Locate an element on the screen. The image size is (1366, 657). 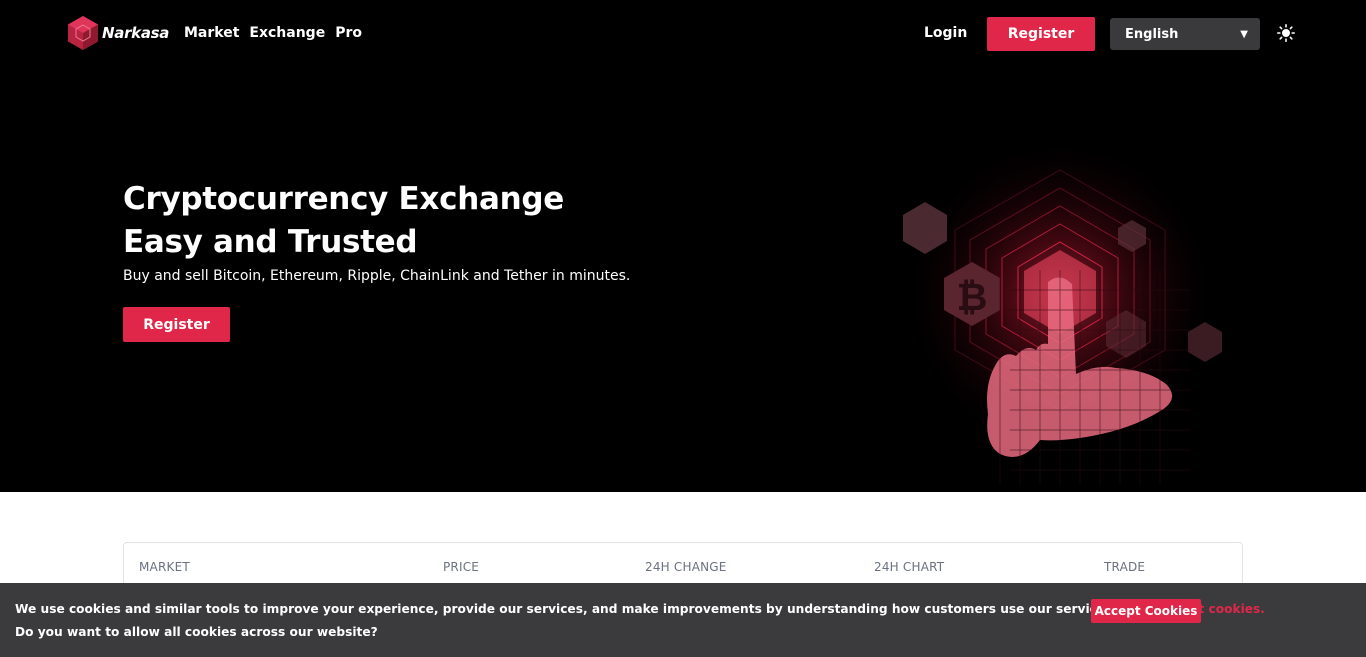
nav-register-button: Register is located at coordinates (1041, 34).